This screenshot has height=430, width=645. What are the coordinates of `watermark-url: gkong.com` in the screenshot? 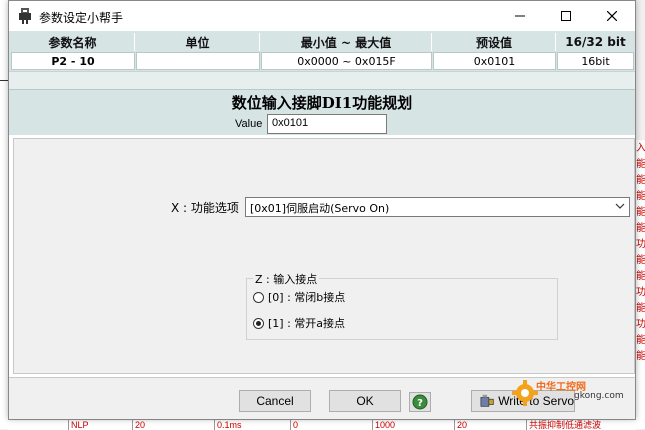 It's located at (599, 396).